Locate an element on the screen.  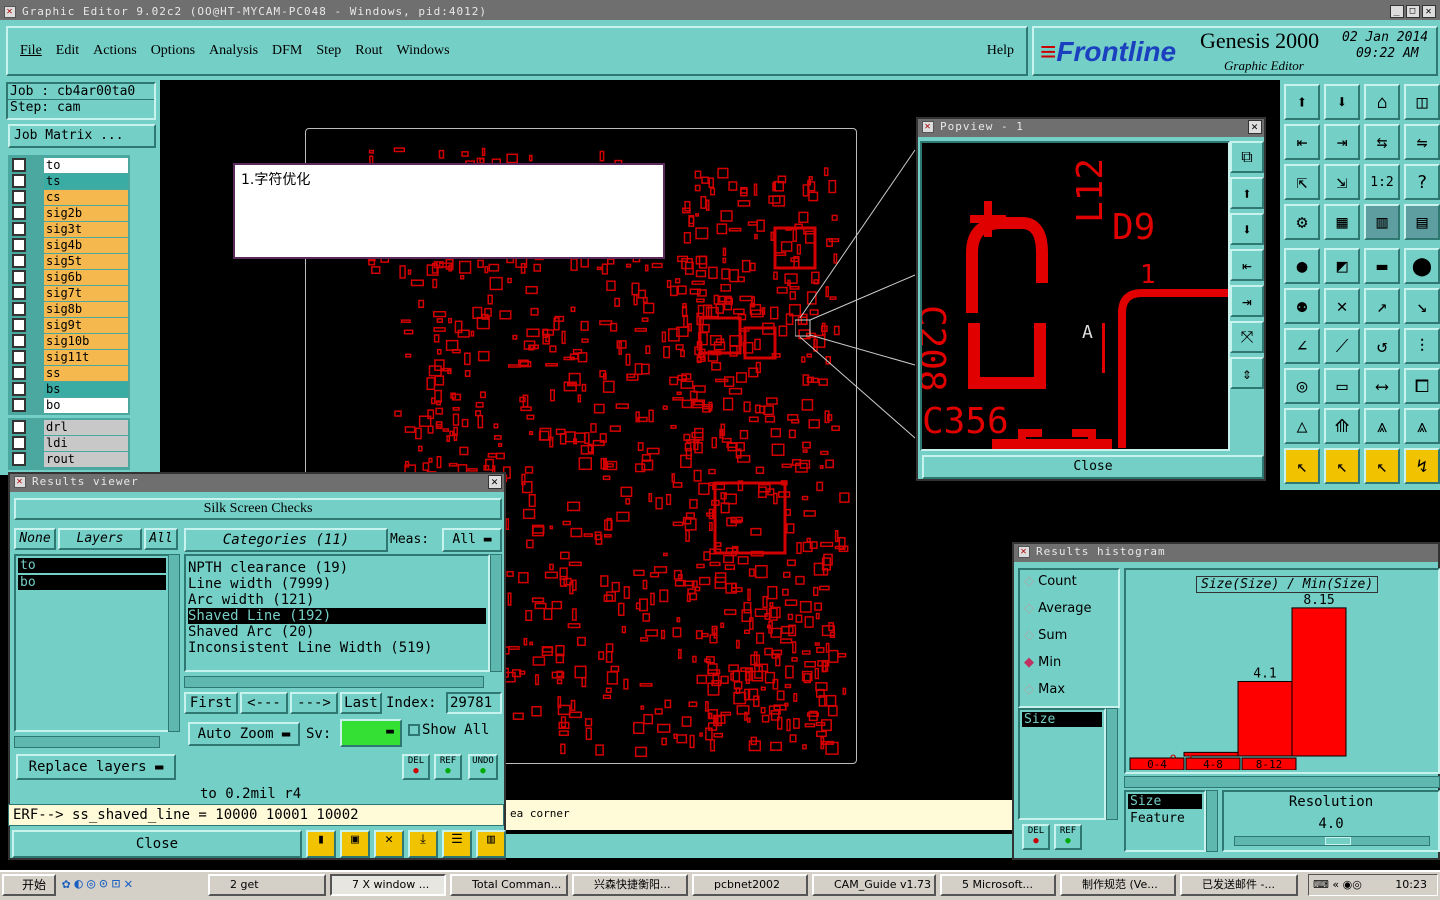
results-layer-bo: bo is located at coordinates (92, 582).